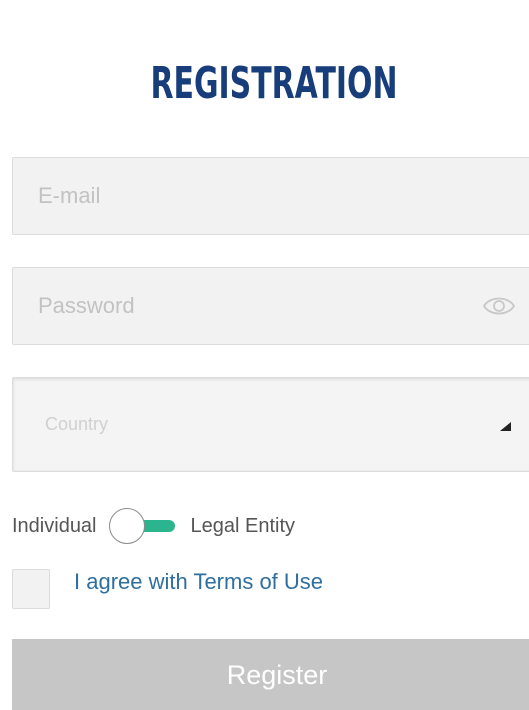  What do you see at coordinates (126, 526) in the screenshot?
I see `toggle-knob` at bounding box center [126, 526].